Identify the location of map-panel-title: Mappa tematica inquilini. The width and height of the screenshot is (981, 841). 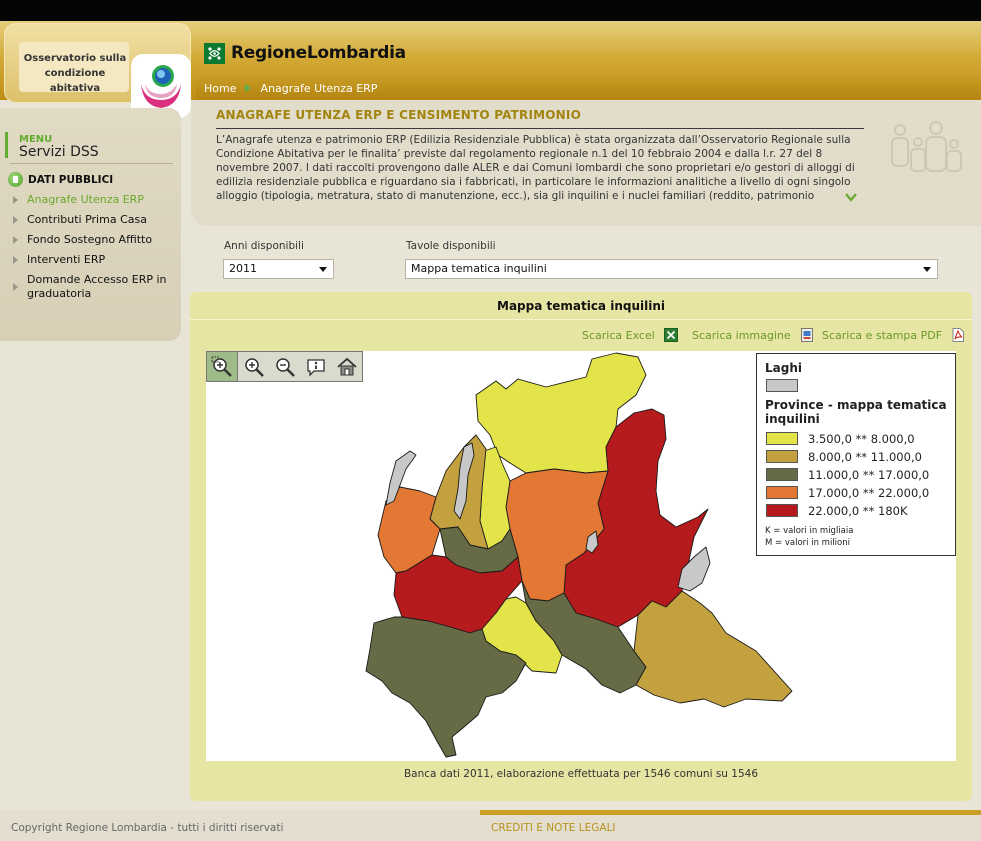
(581, 306).